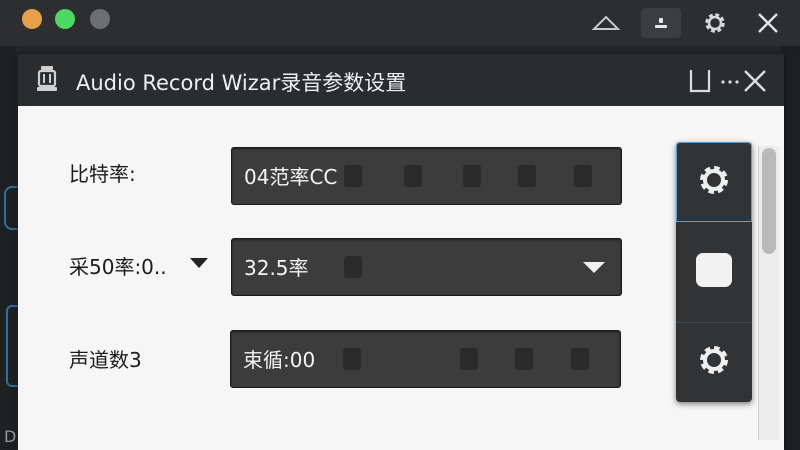 This screenshot has width=800, height=450. What do you see at coordinates (47, 81) in the screenshot?
I see `microphone-icon` at bounding box center [47, 81].